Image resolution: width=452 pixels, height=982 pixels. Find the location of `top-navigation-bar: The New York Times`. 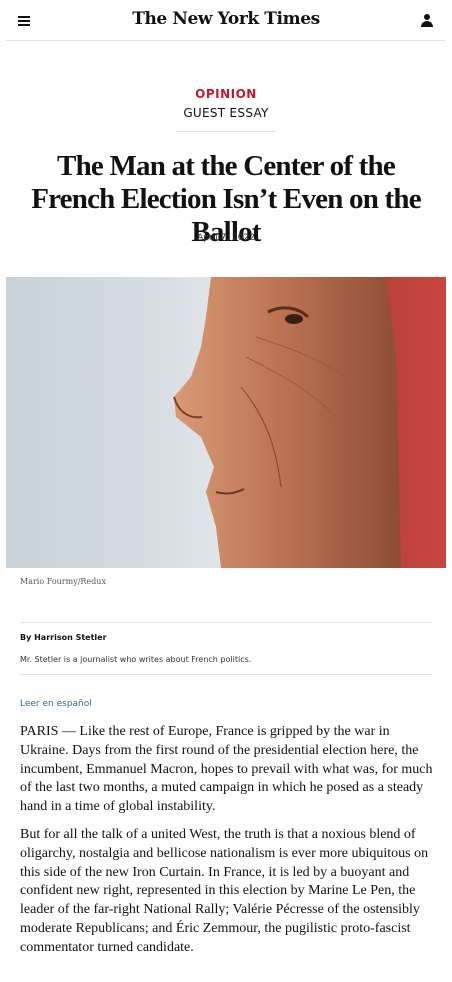

top-navigation-bar: The New York Times is located at coordinates (226, 20).